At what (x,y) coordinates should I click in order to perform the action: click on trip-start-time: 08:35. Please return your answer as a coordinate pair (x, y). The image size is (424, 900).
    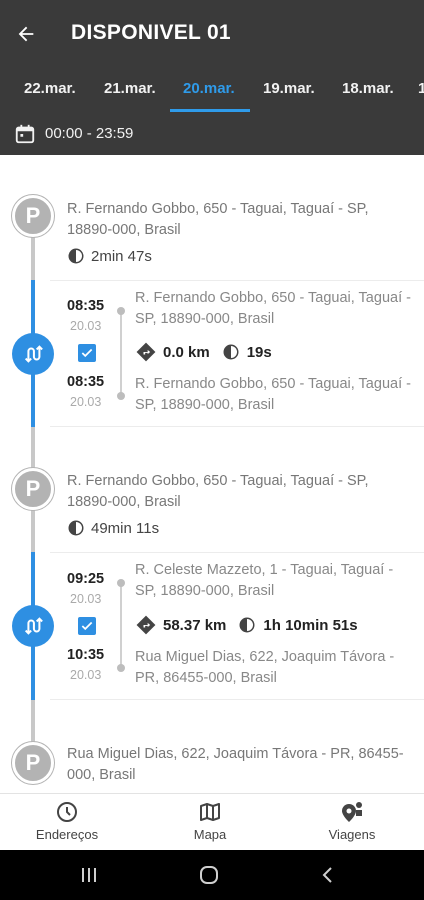
    Looking at the image, I should click on (86, 306).